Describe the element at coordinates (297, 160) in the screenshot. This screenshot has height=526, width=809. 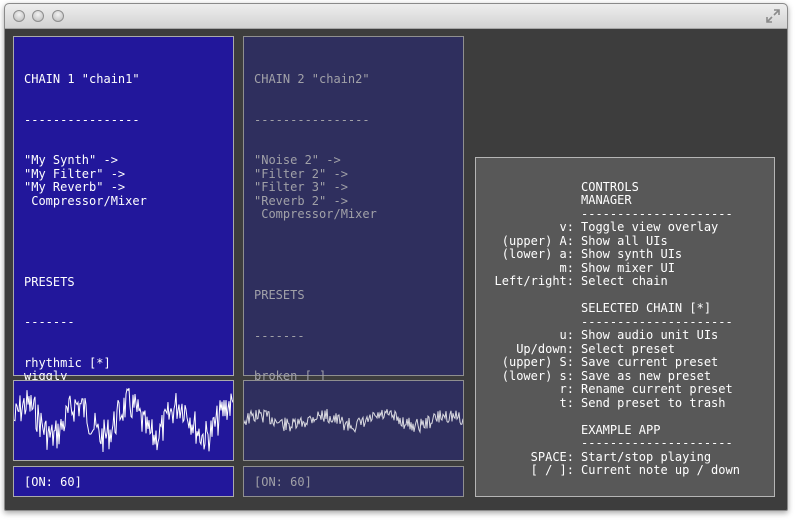
I see `chain2-unit-item: "Noise 2" ->` at that location.